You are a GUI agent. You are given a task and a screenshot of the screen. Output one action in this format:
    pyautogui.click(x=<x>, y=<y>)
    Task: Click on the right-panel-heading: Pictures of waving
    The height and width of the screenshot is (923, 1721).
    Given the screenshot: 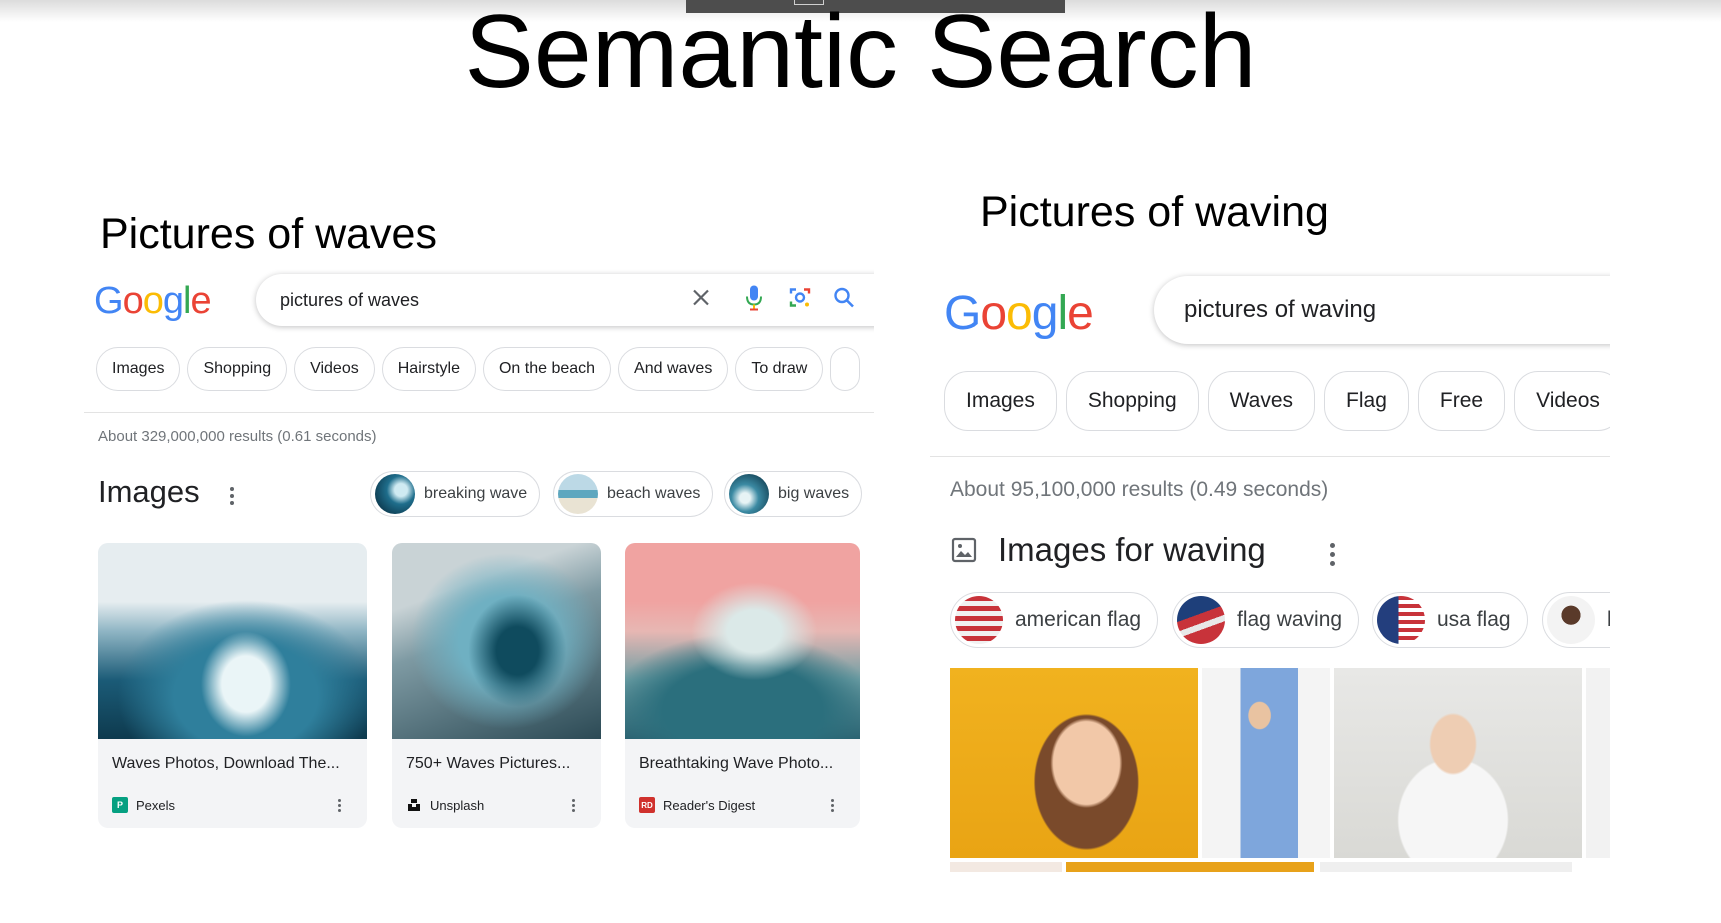 What is the action you would take?
    pyautogui.click(x=1154, y=212)
    